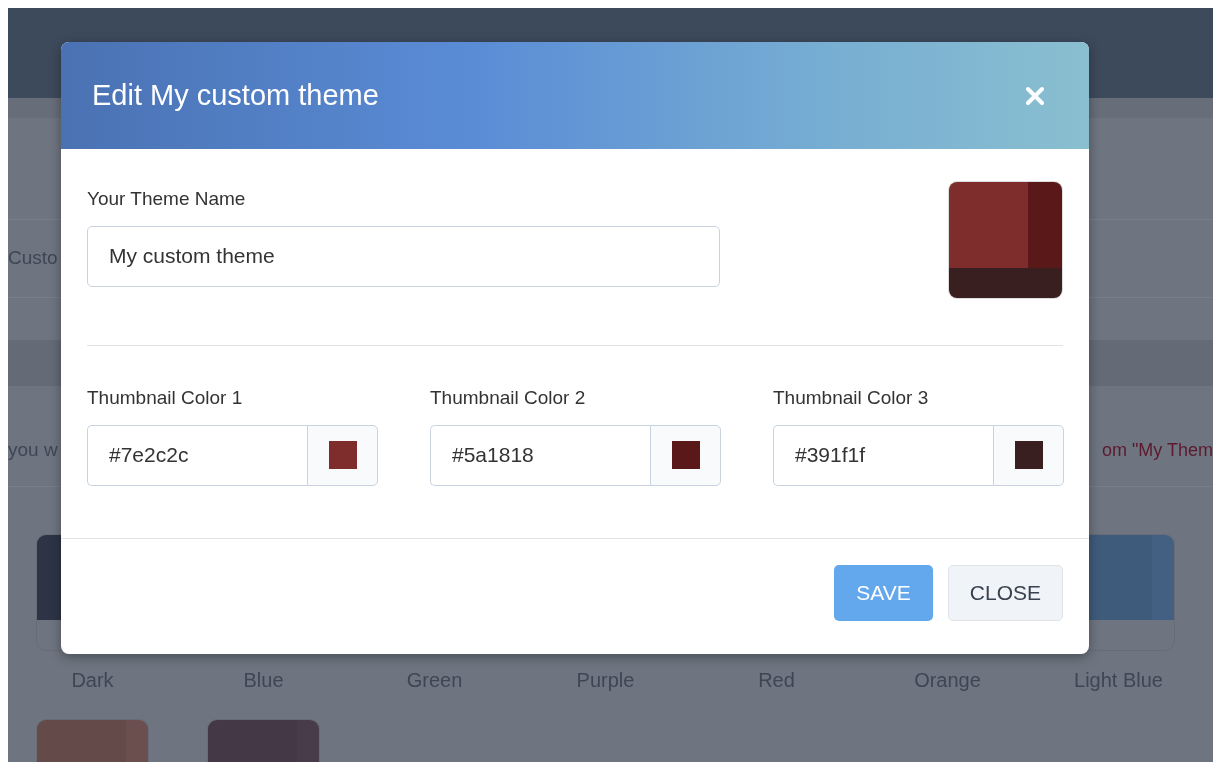  What do you see at coordinates (167, 199) in the screenshot?
I see `field-label: Your Theme Name` at bounding box center [167, 199].